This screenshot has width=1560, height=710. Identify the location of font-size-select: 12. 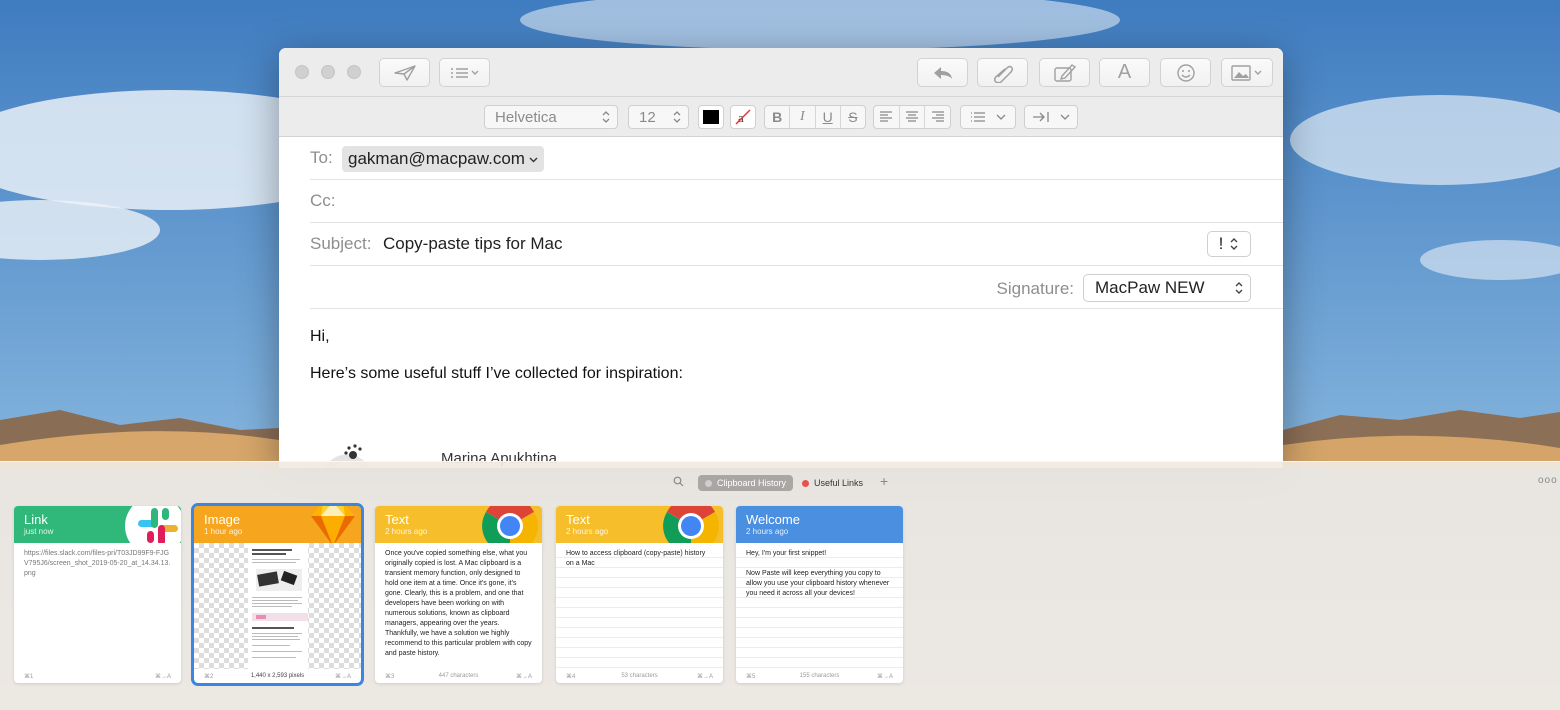
(658, 117).